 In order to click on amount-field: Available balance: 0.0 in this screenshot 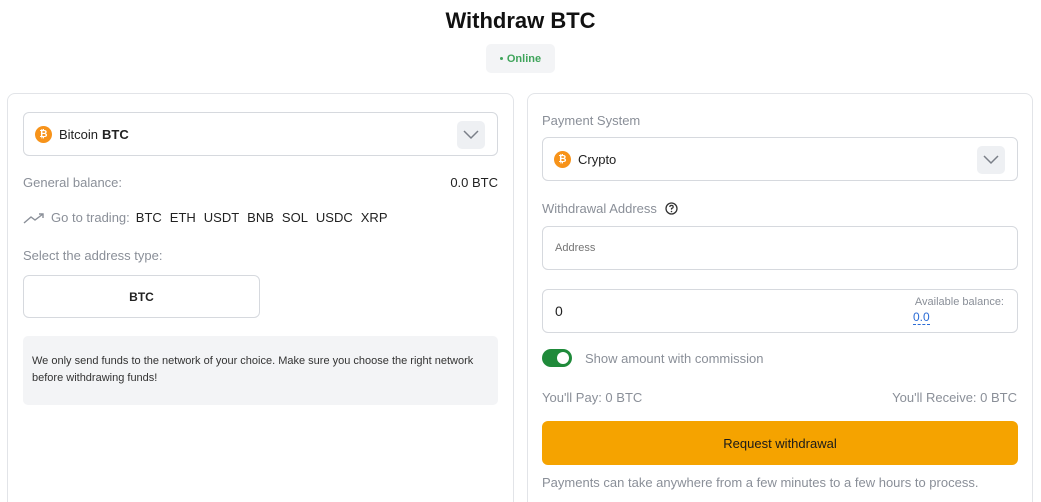, I will do `click(780, 311)`.